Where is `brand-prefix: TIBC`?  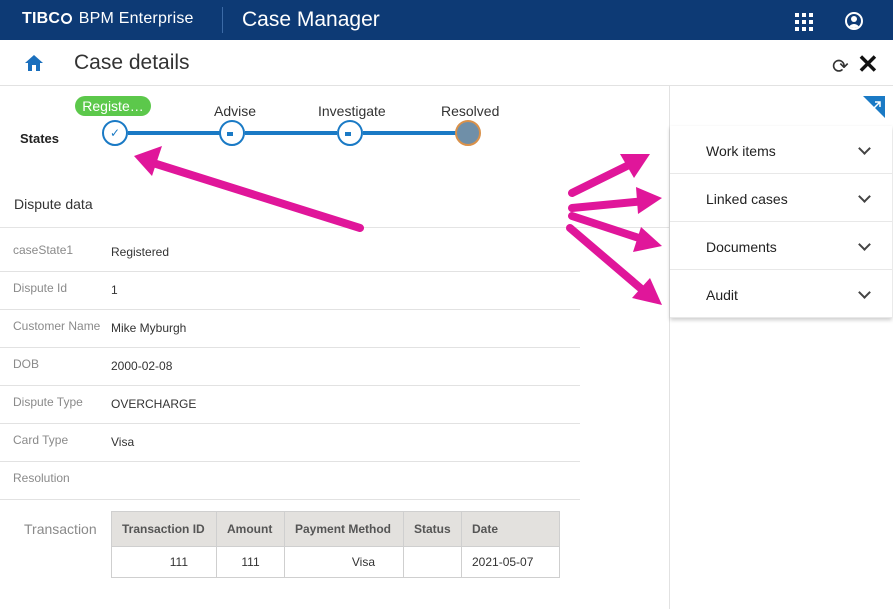 brand-prefix: TIBC is located at coordinates (41, 18).